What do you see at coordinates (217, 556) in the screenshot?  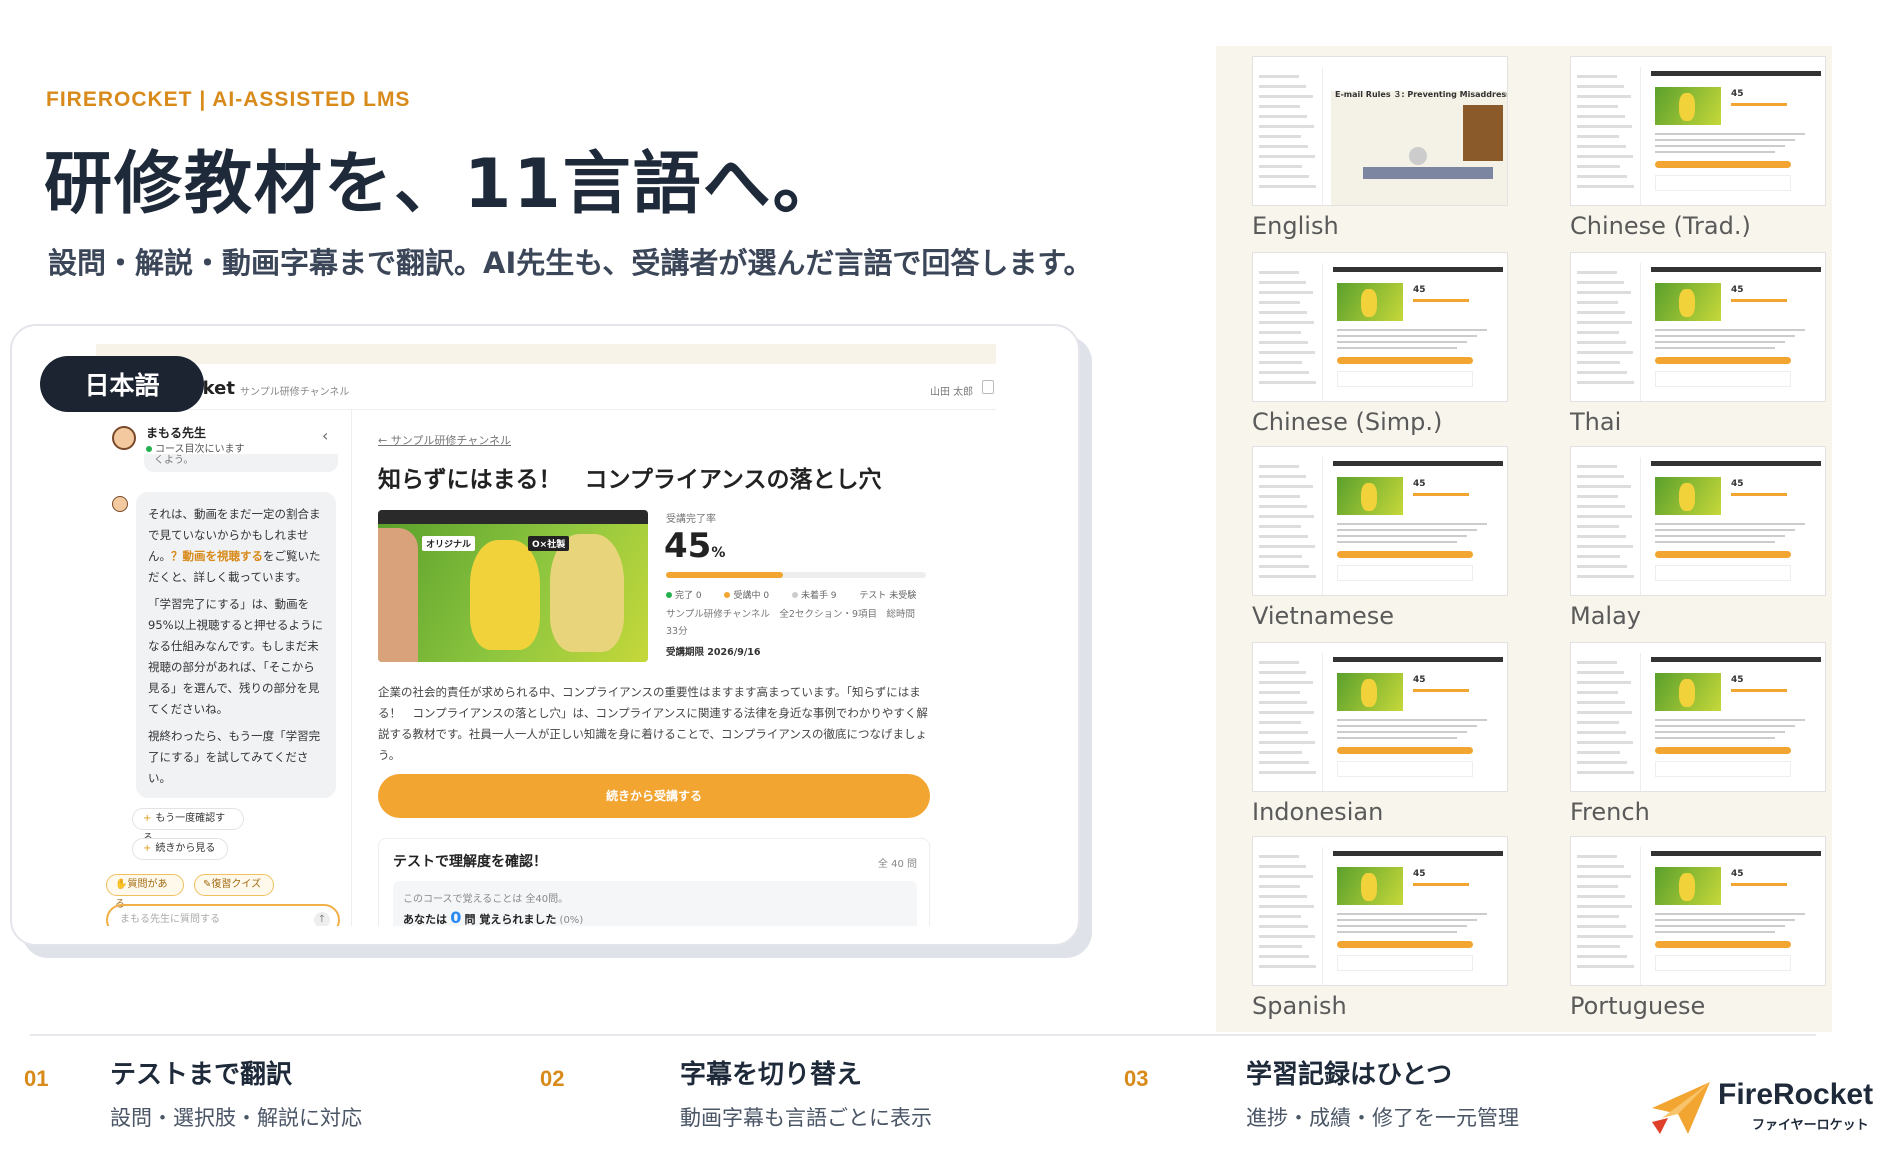 I see `watch-video-link: ？動画を視聴する` at bounding box center [217, 556].